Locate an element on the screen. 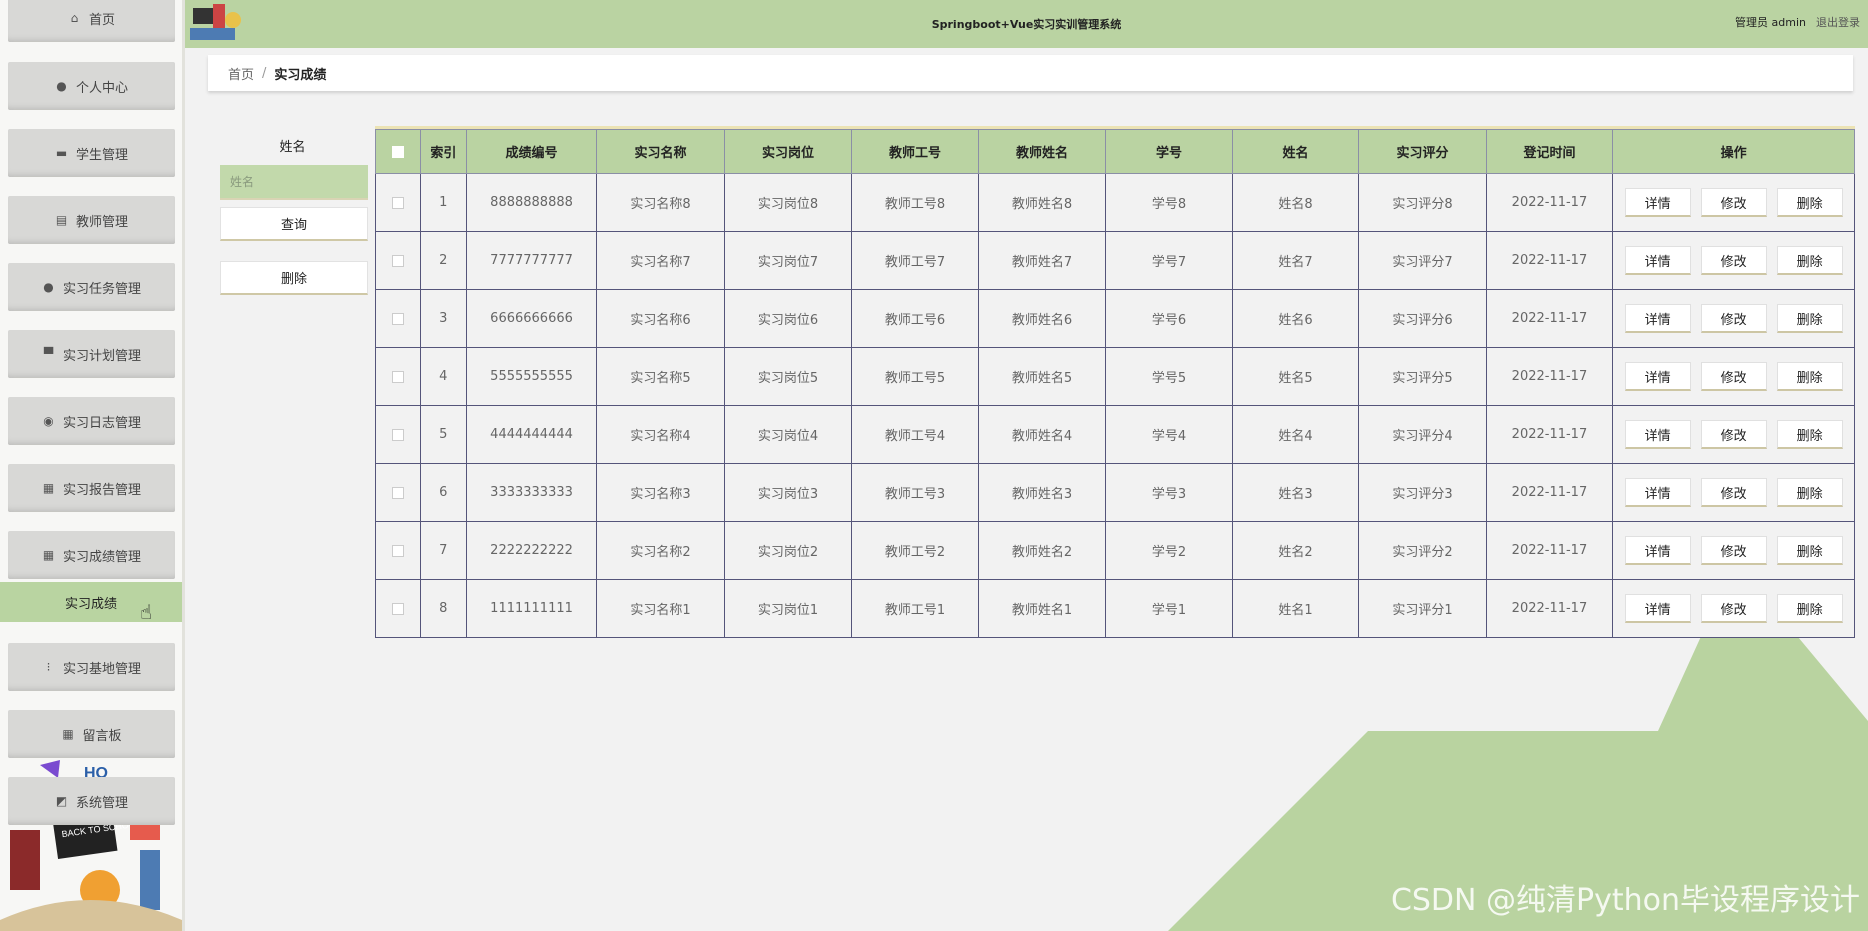 The image size is (1868, 931). row-actions: 详情 修改 删除 is located at coordinates (1733, 434).